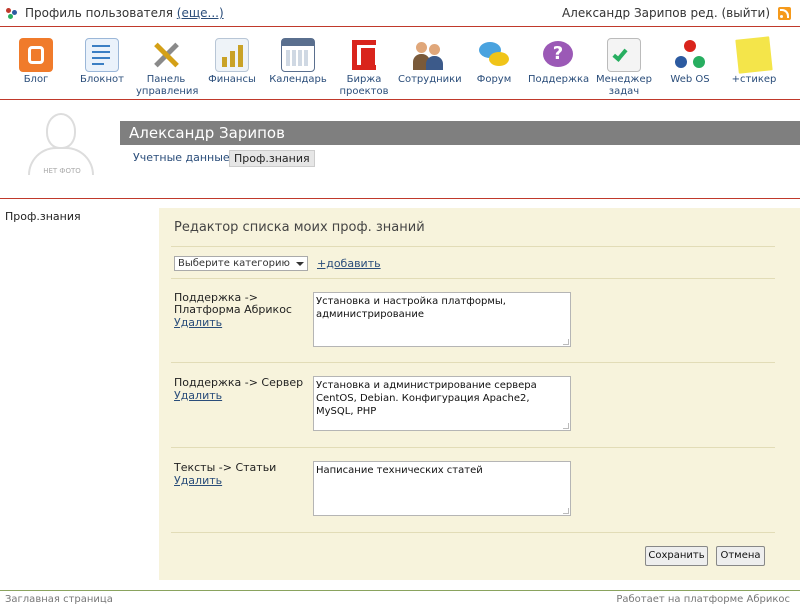 The height and width of the screenshot is (609, 800). Describe the element at coordinates (232, 55) in the screenshot. I see `finance-chart-icon` at that location.